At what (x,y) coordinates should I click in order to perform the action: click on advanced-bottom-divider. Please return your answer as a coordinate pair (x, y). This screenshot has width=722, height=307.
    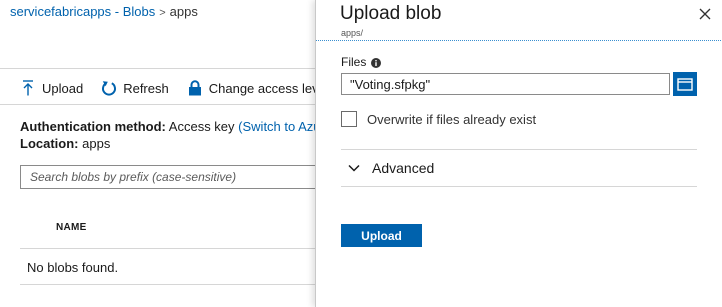
    Looking at the image, I should click on (519, 186).